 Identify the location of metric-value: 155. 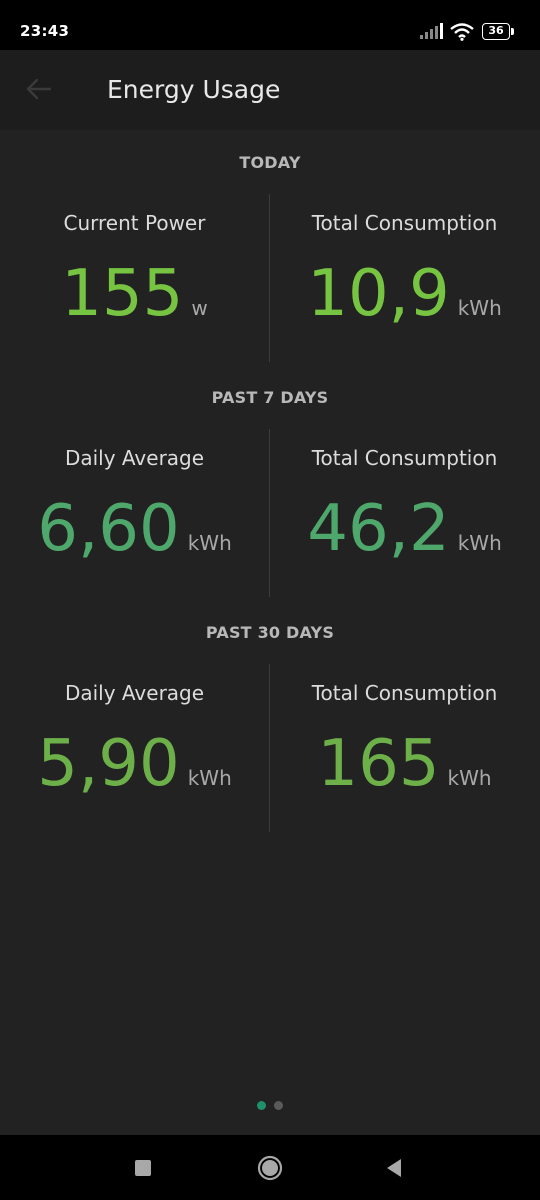
(122, 294).